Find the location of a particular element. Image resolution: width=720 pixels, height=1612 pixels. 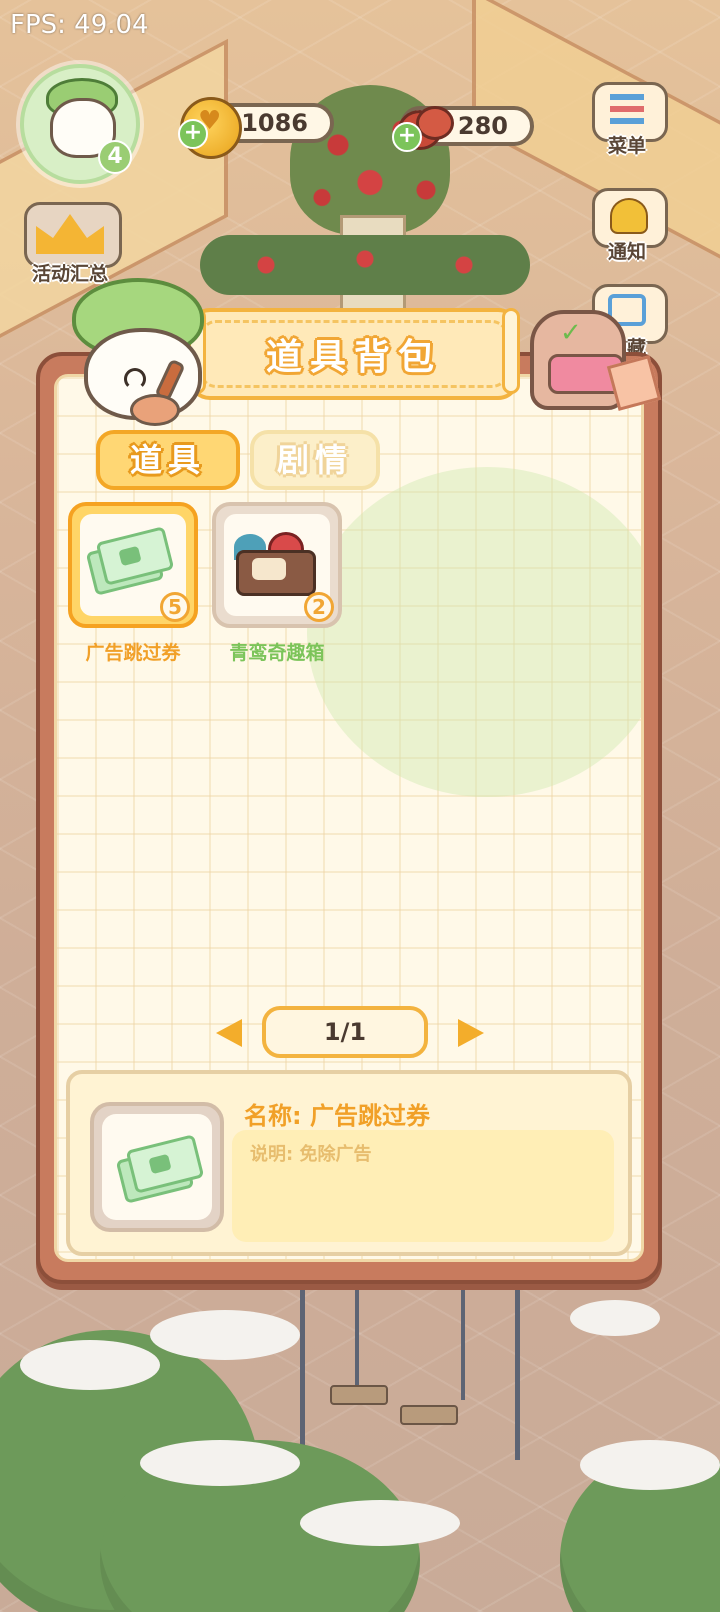

bell-icon is located at coordinates (629, 216).